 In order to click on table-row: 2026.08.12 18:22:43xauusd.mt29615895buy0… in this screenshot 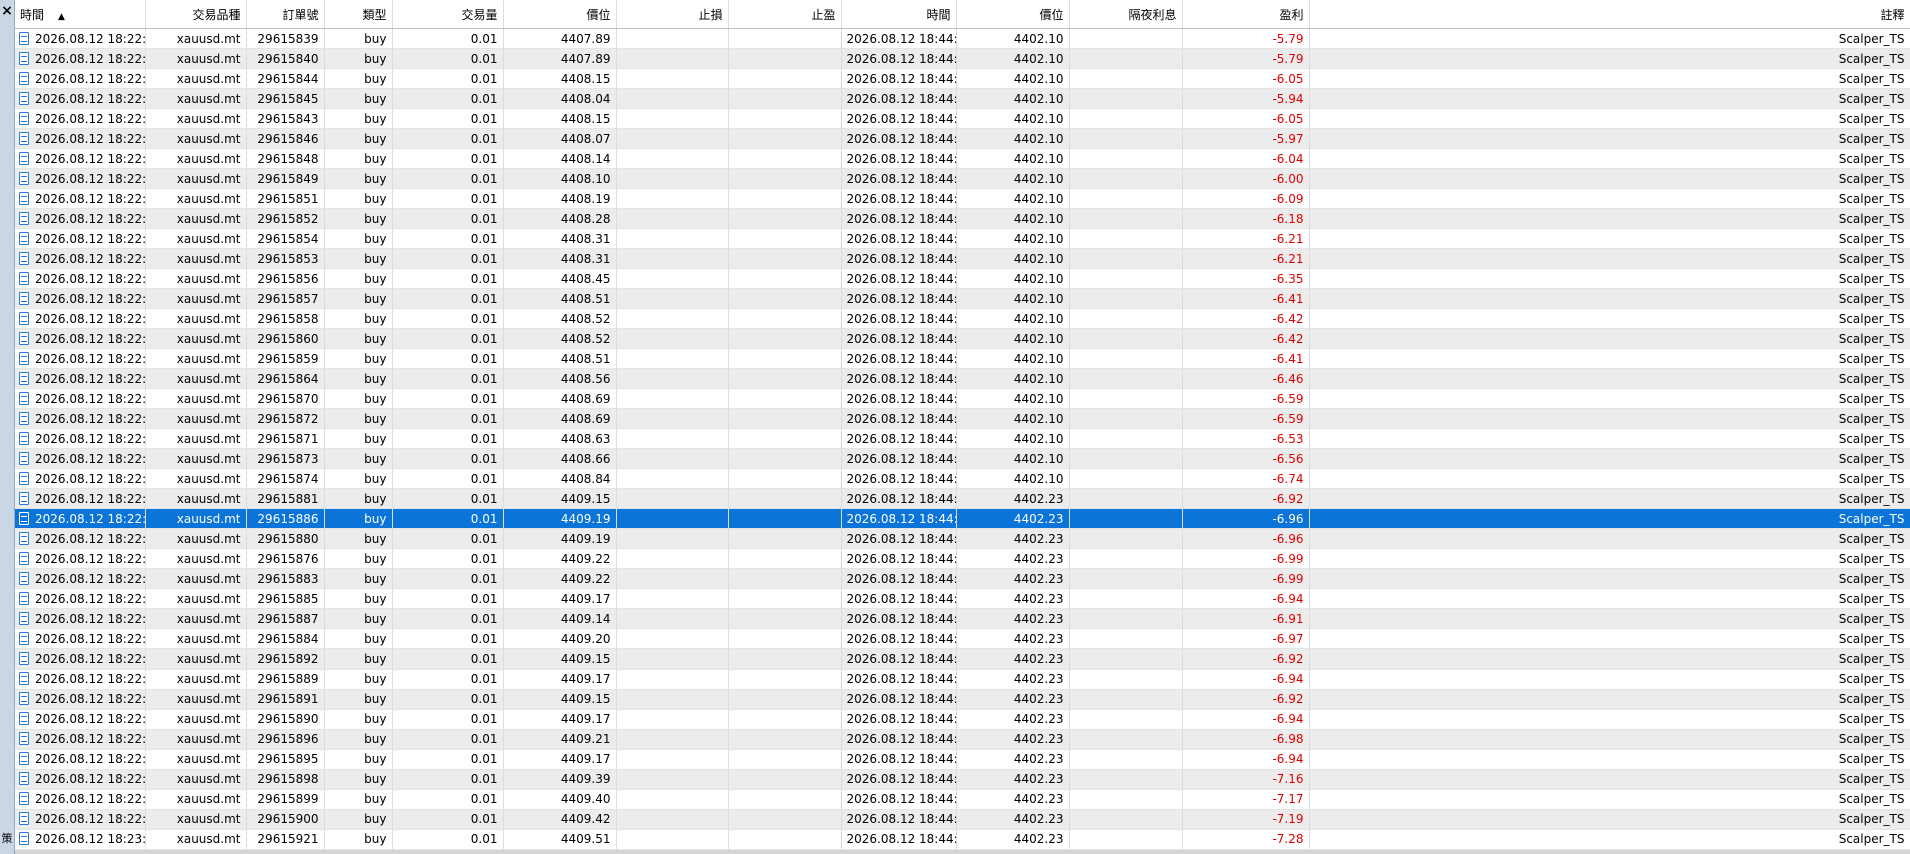, I will do `click(962, 759)`.